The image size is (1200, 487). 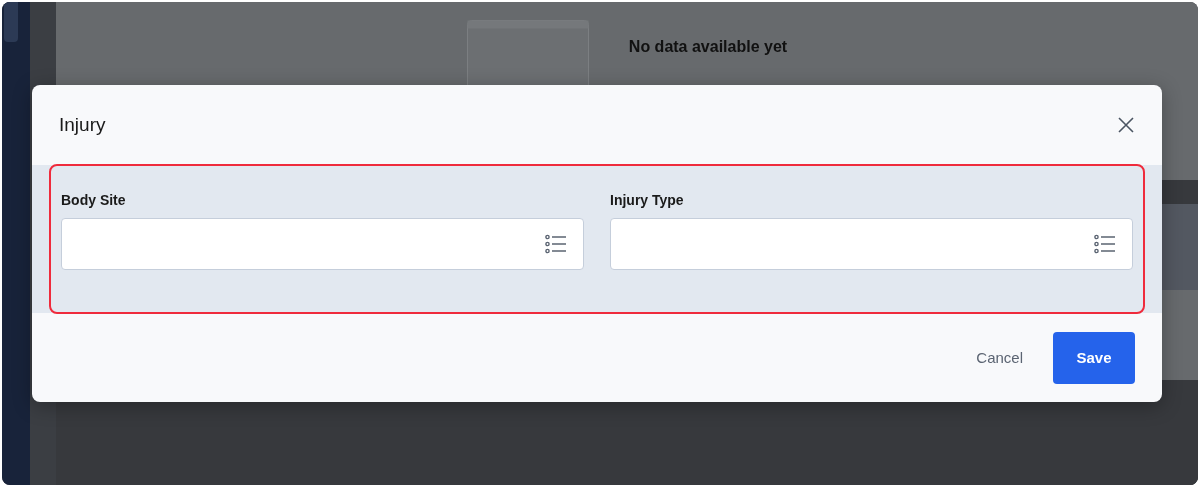 I want to click on field-label: Injury Type, so click(x=647, y=200).